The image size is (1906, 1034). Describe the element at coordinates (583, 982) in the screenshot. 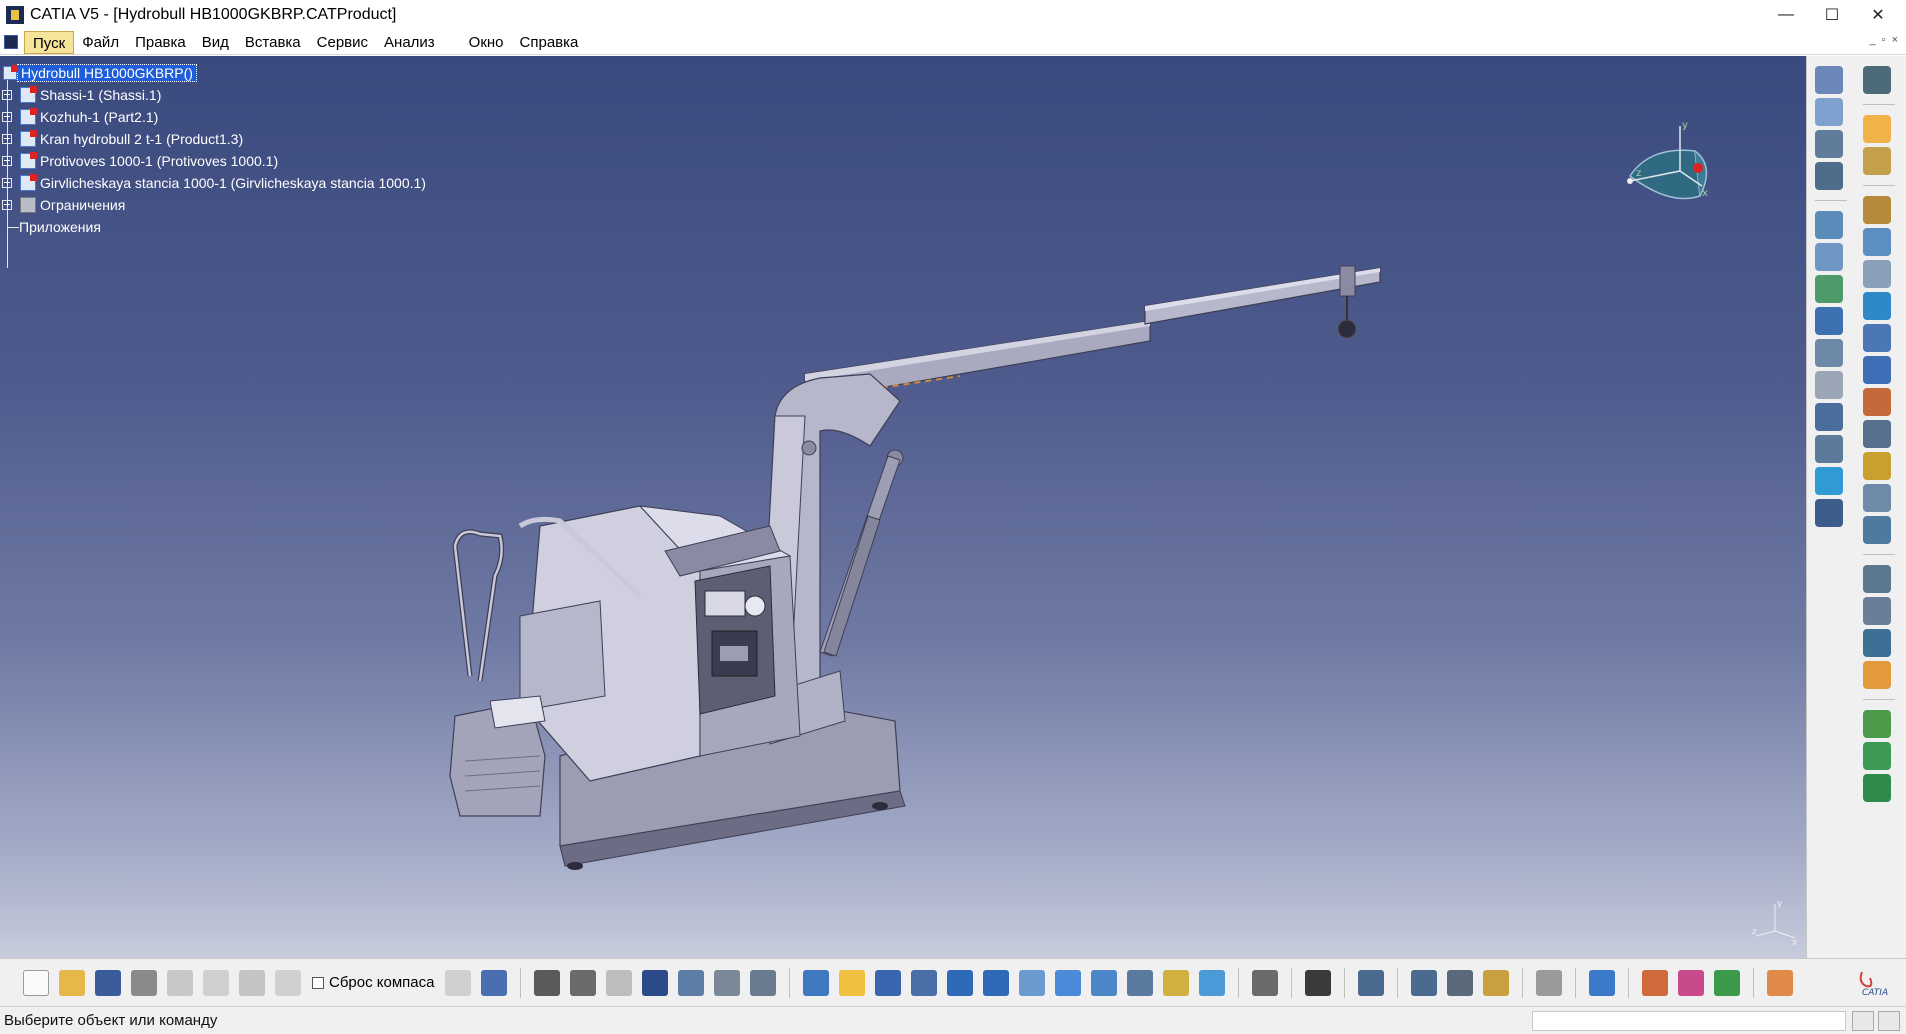

I see `comment-icon` at that location.